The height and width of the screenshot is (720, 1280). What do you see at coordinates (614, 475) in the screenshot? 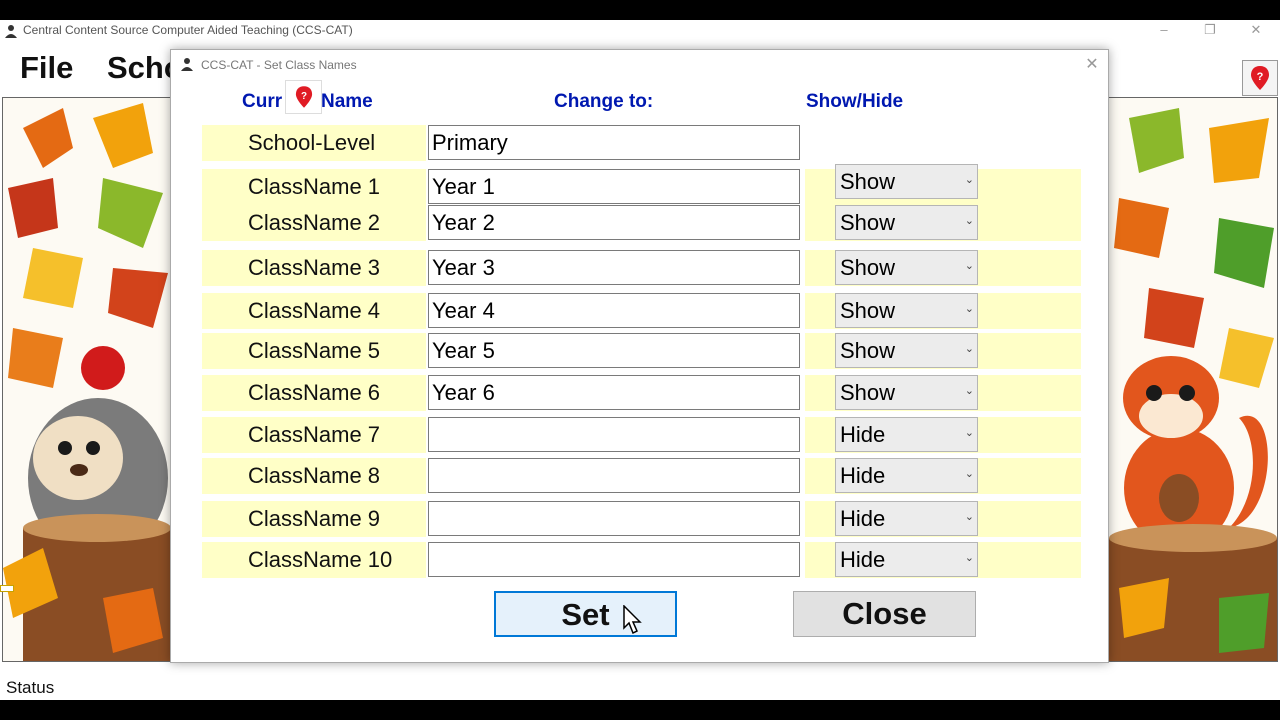
I see `class-8-name-input` at bounding box center [614, 475].